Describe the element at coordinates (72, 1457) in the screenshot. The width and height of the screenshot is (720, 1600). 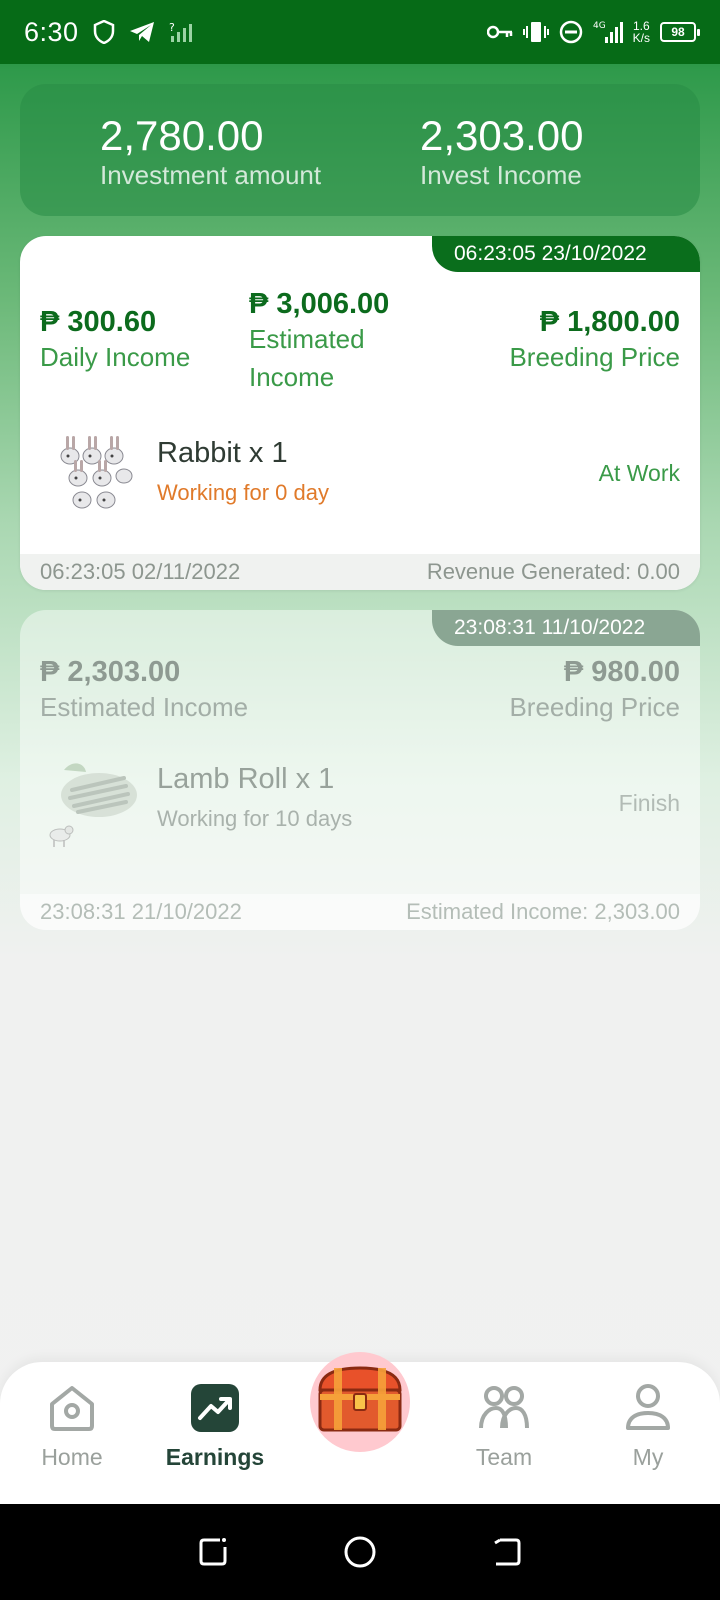
I see `nav-home-label: Home` at that location.